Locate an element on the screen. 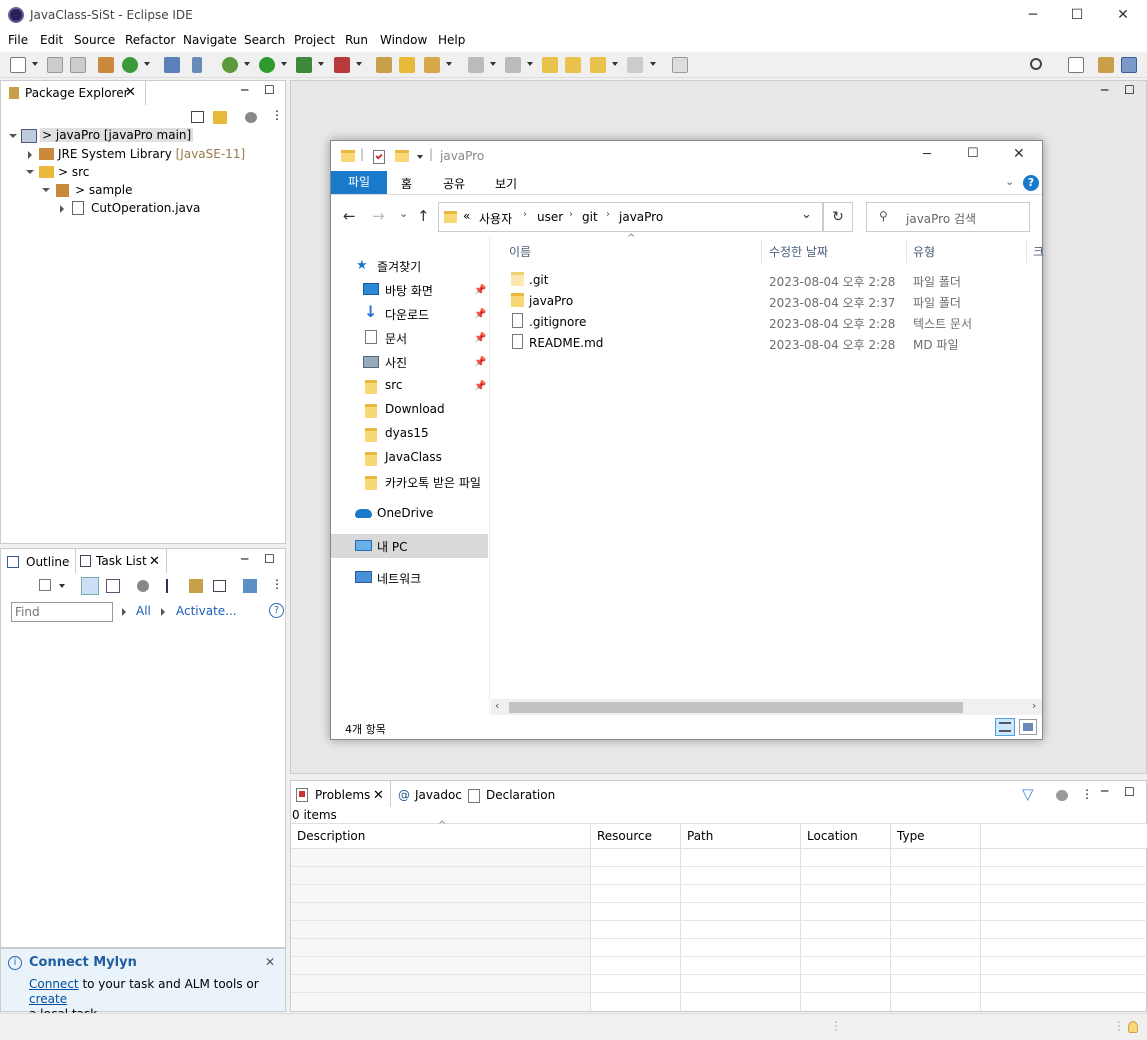 Image resolution: width=1147 pixels, height=1040 pixels. find-input is located at coordinates (62, 612).